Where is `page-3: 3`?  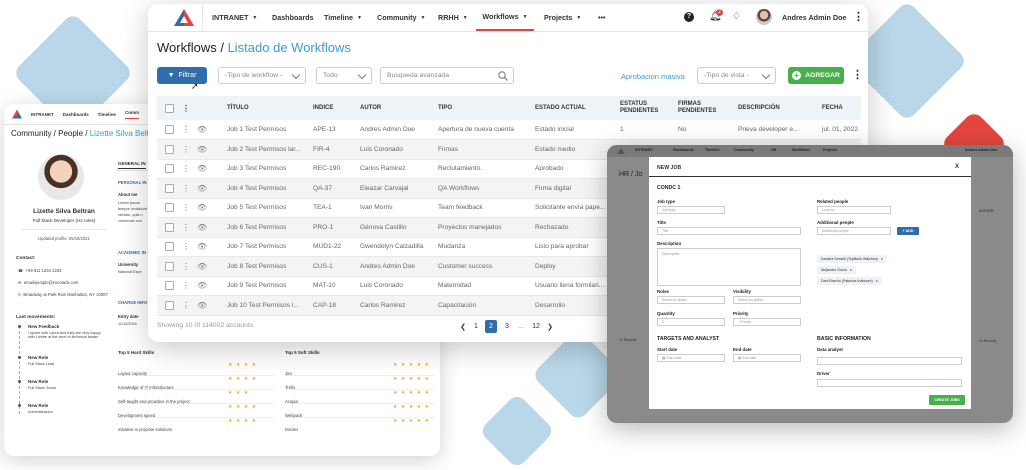 page-3: 3 is located at coordinates (507, 326).